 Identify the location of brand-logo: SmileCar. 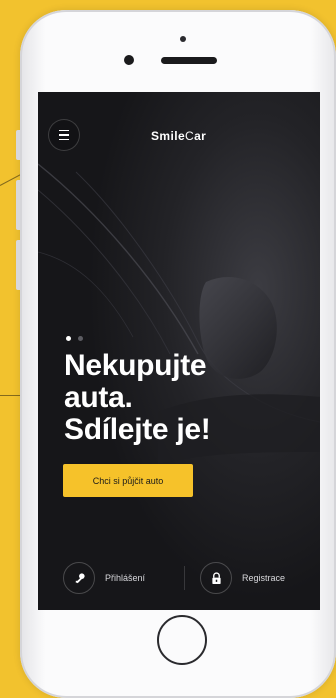
(178, 136).